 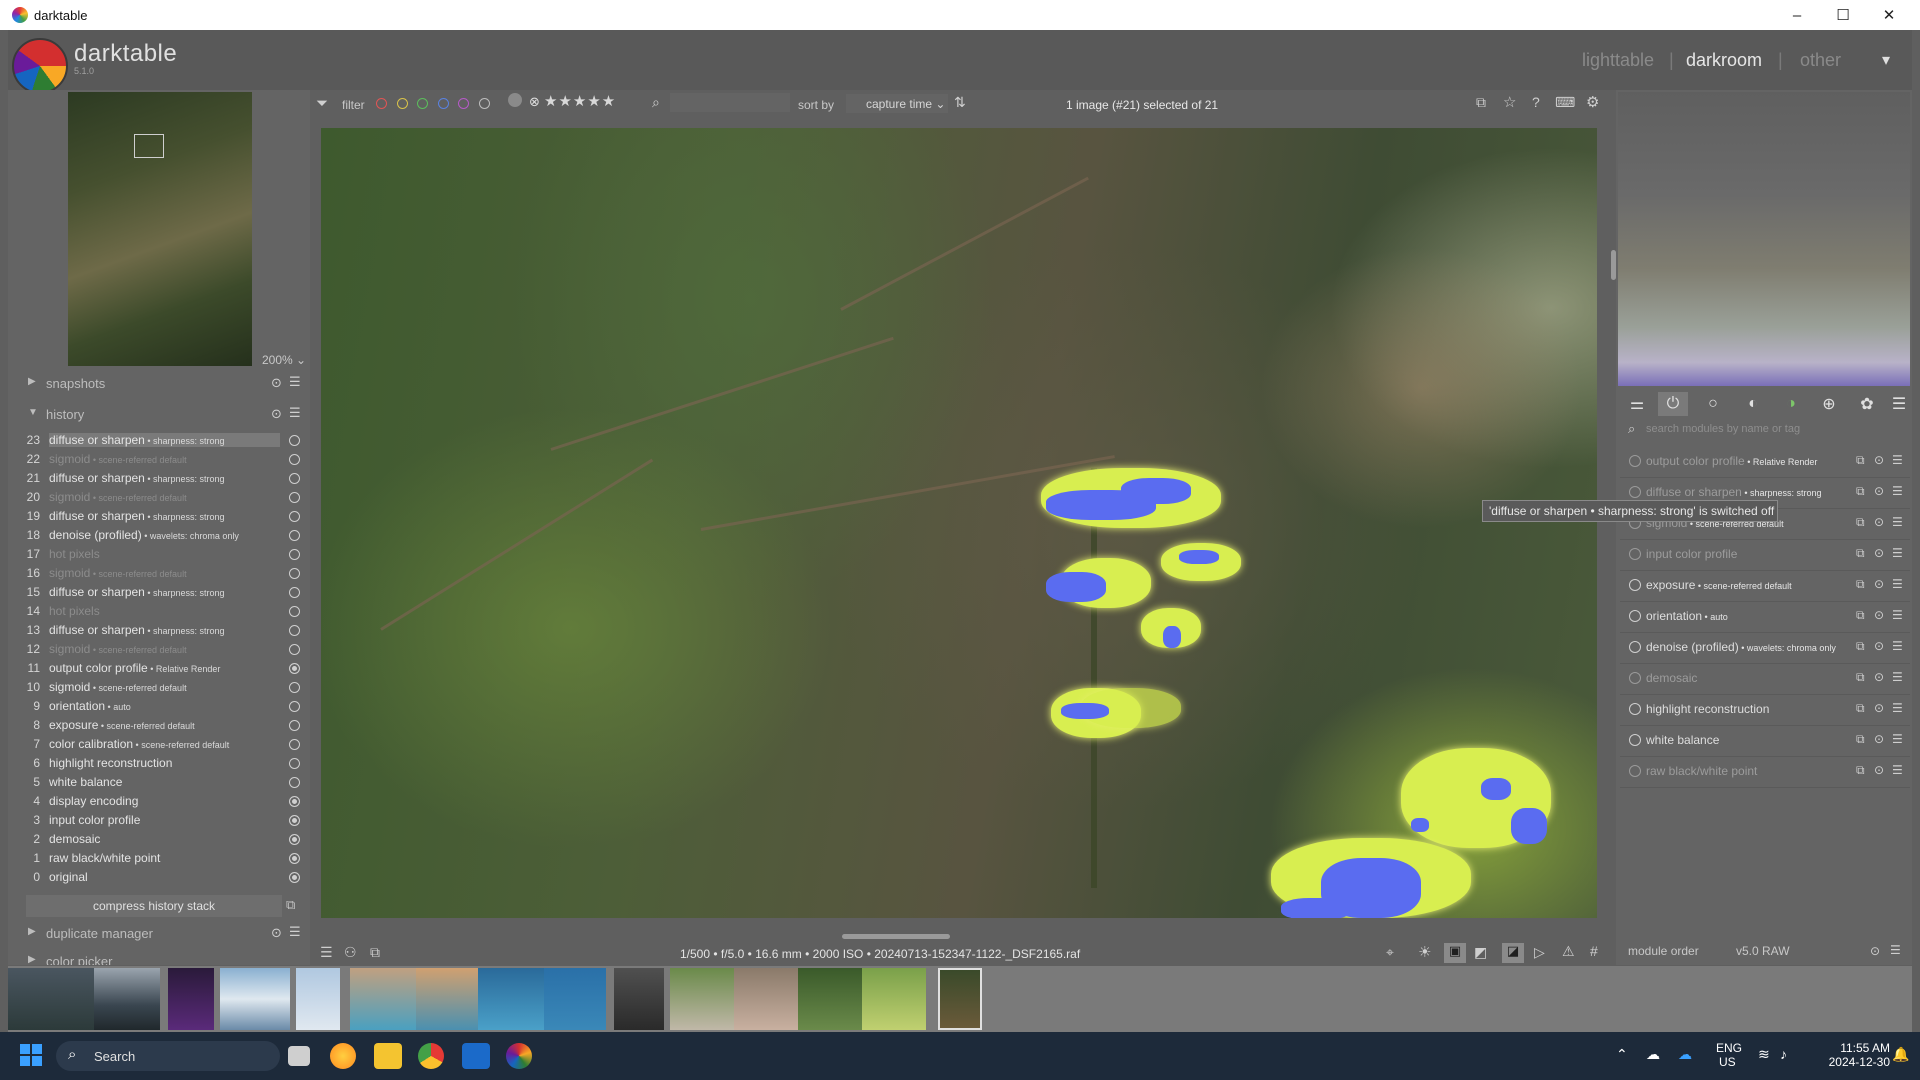 I want to click on view-lighttable: lighttable, so click(x=1618, y=60).